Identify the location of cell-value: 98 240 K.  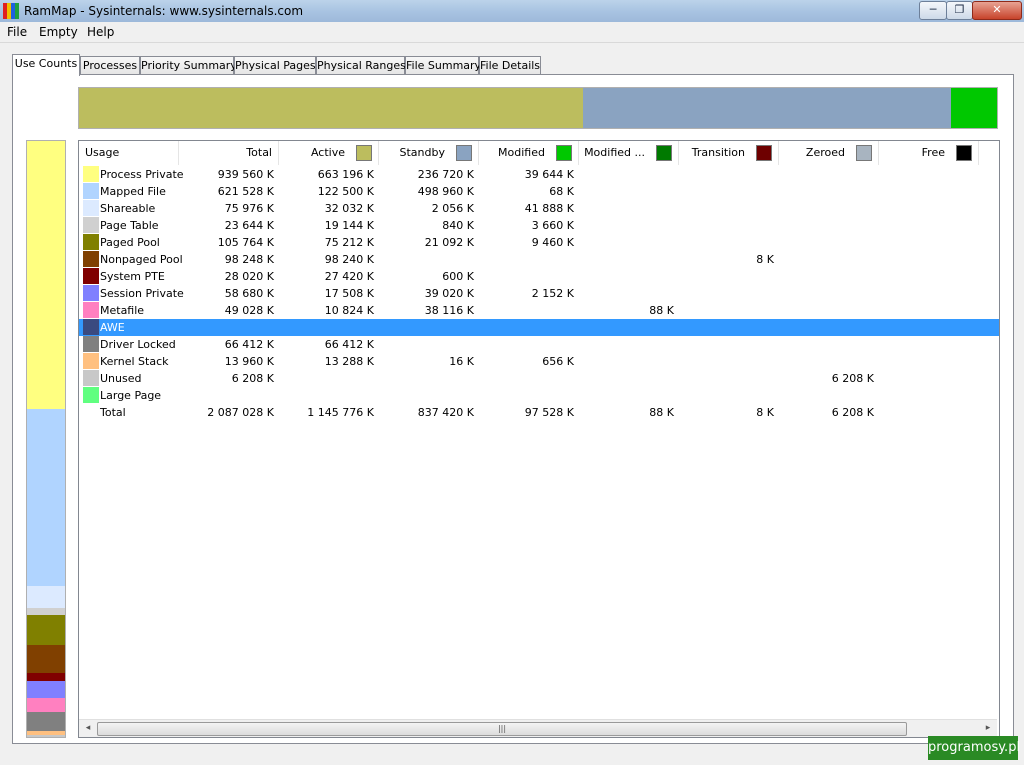
(349, 259).